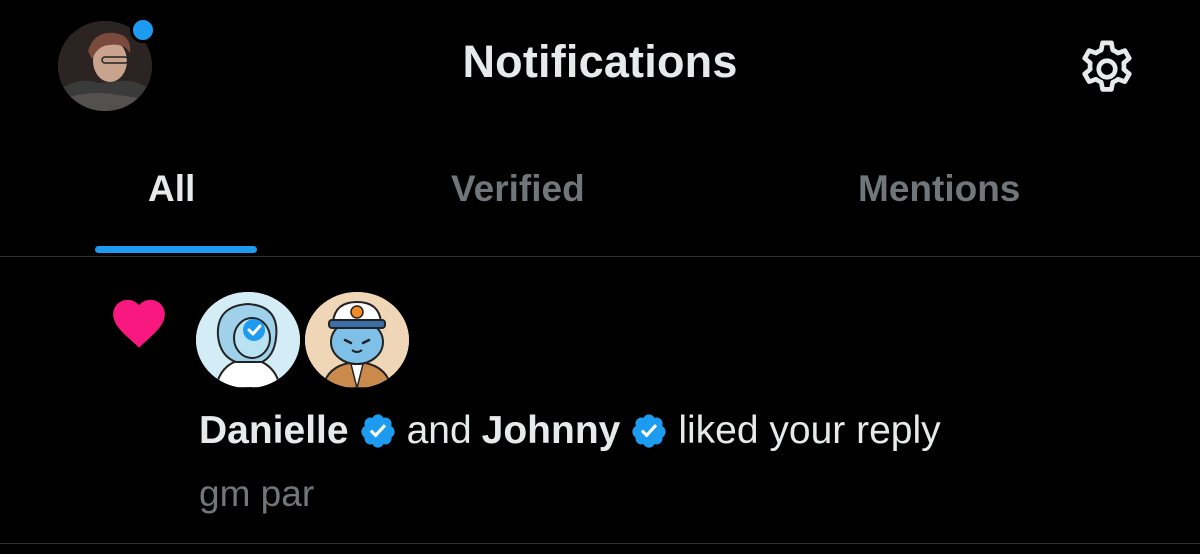 The height and width of the screenshot is (554, 1200). What do you see at coordinates (939, 188) in the screenshot?
I see `tab-label: Mentions` at bounding box center [939, 188].